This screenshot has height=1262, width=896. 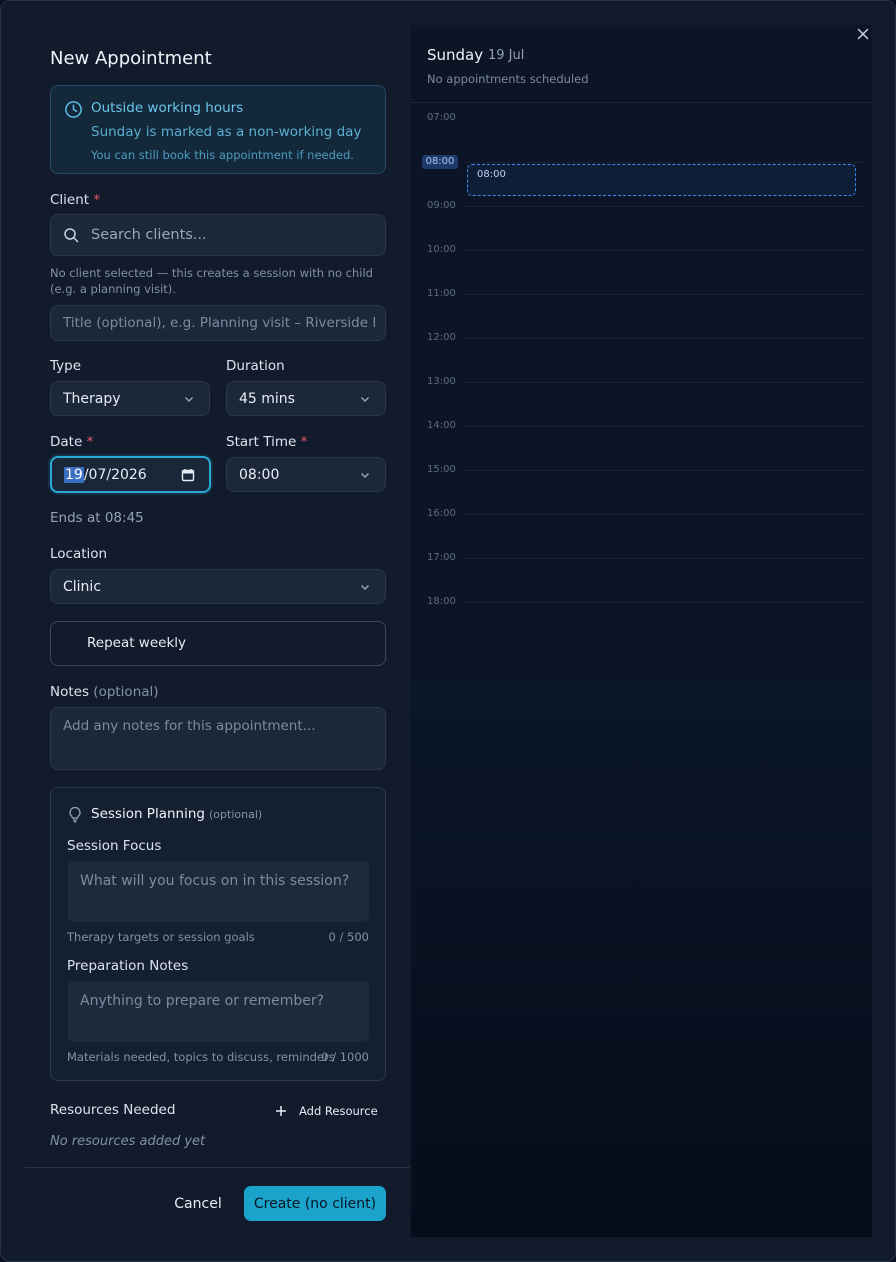 I want to click on calendar-icon, so click(x=188, y=475).